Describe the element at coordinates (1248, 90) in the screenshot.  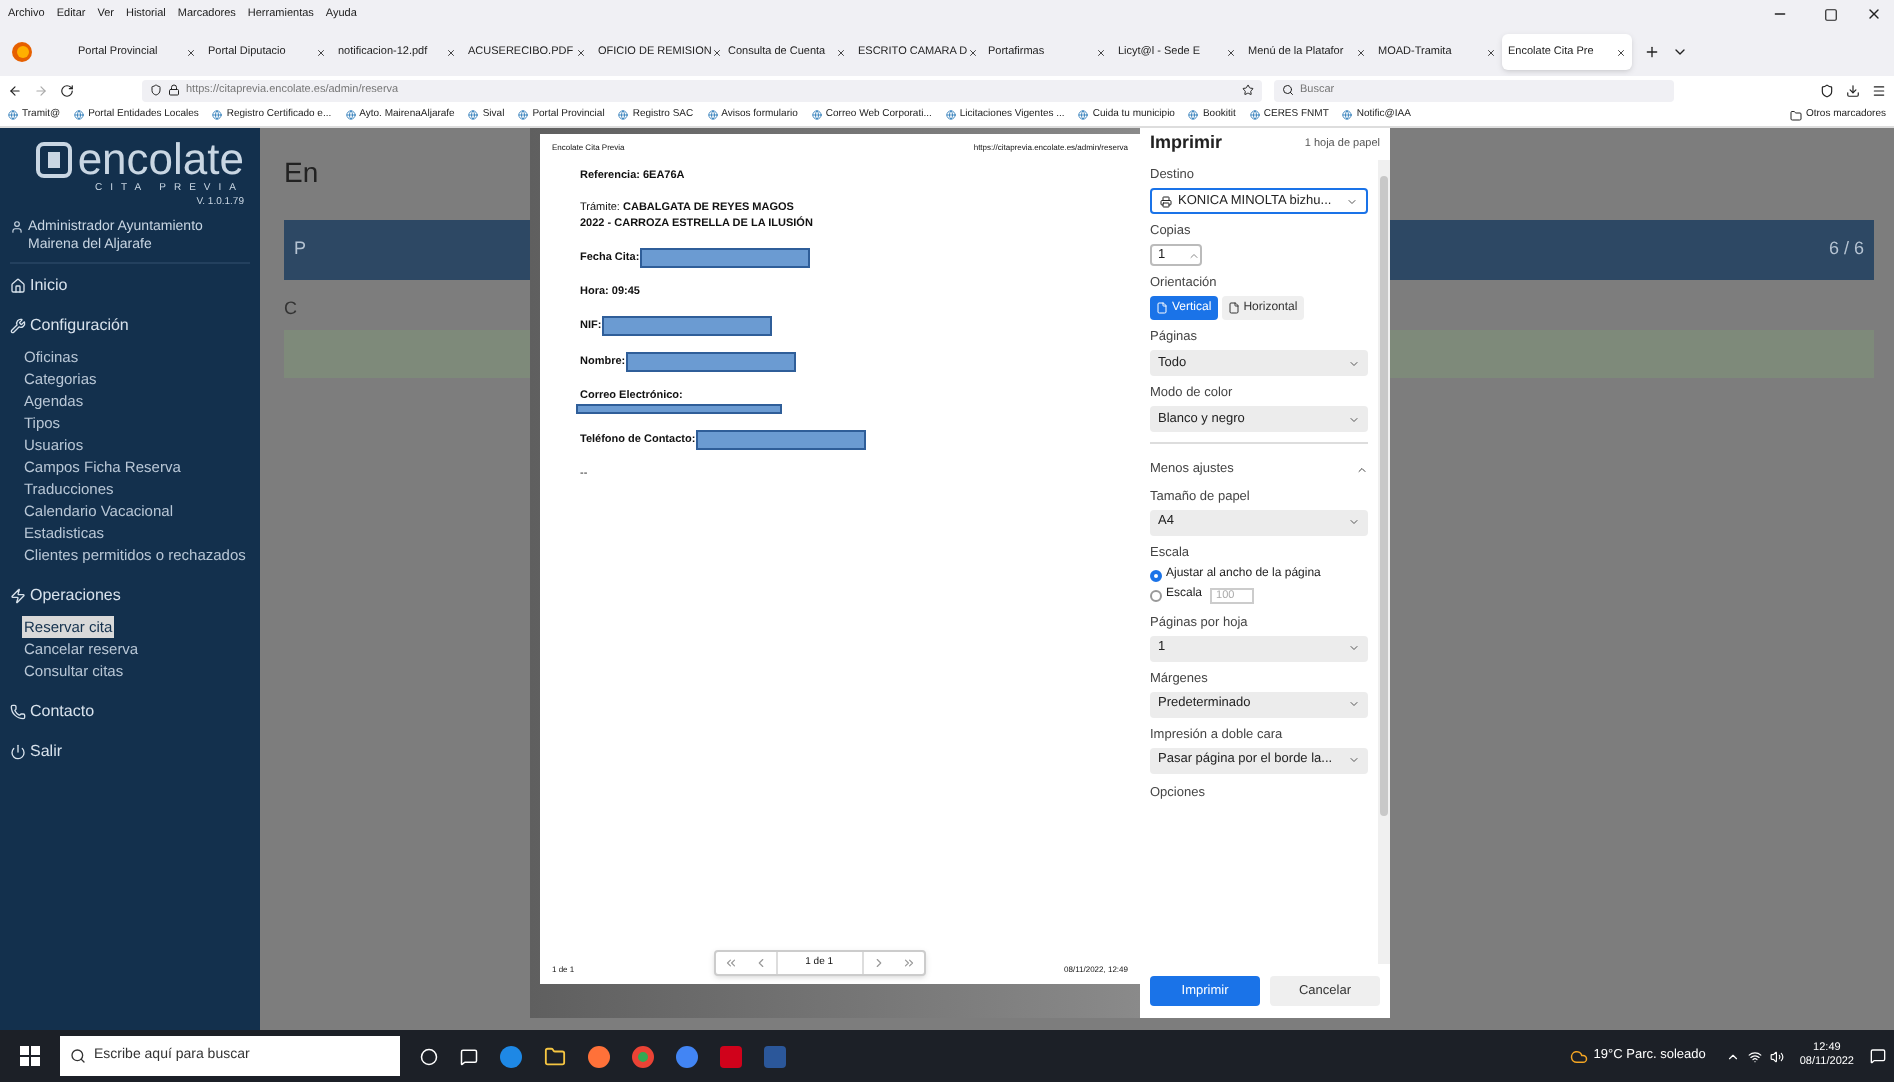
I see `bookmark-star-icon` at that location.